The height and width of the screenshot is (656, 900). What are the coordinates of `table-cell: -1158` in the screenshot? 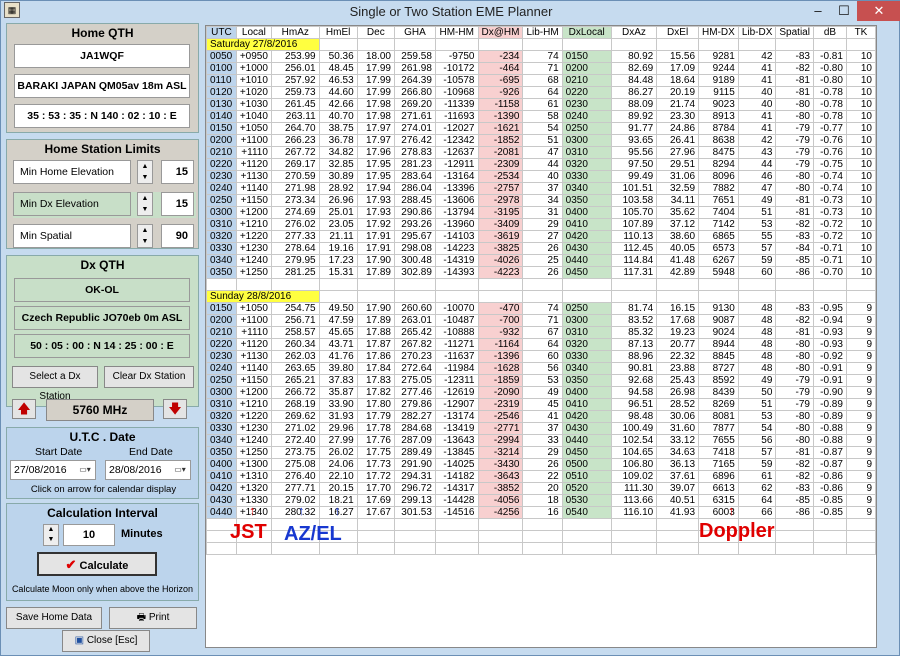 It's located at (500, 104).